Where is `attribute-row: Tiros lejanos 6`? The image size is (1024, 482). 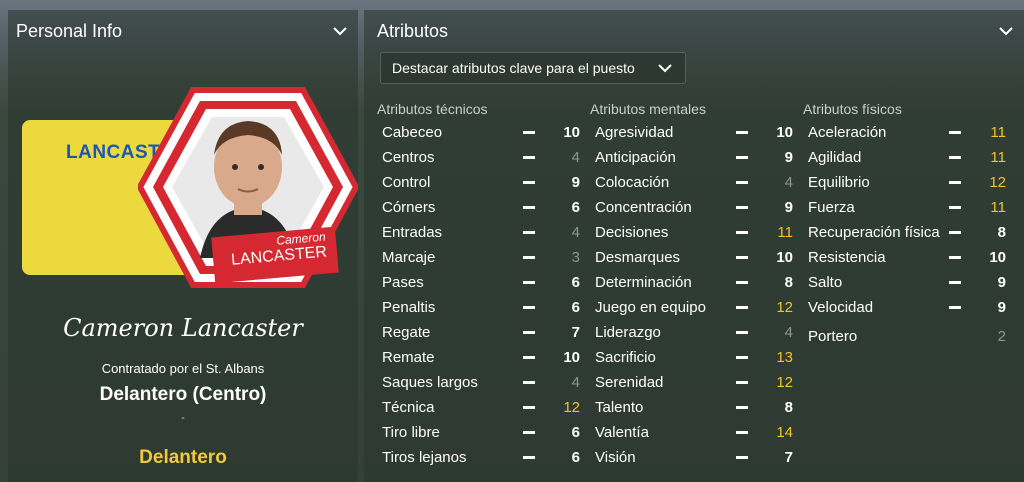 attribute-row: Tiros lejanos 6 is located at coordinates (478, 457).